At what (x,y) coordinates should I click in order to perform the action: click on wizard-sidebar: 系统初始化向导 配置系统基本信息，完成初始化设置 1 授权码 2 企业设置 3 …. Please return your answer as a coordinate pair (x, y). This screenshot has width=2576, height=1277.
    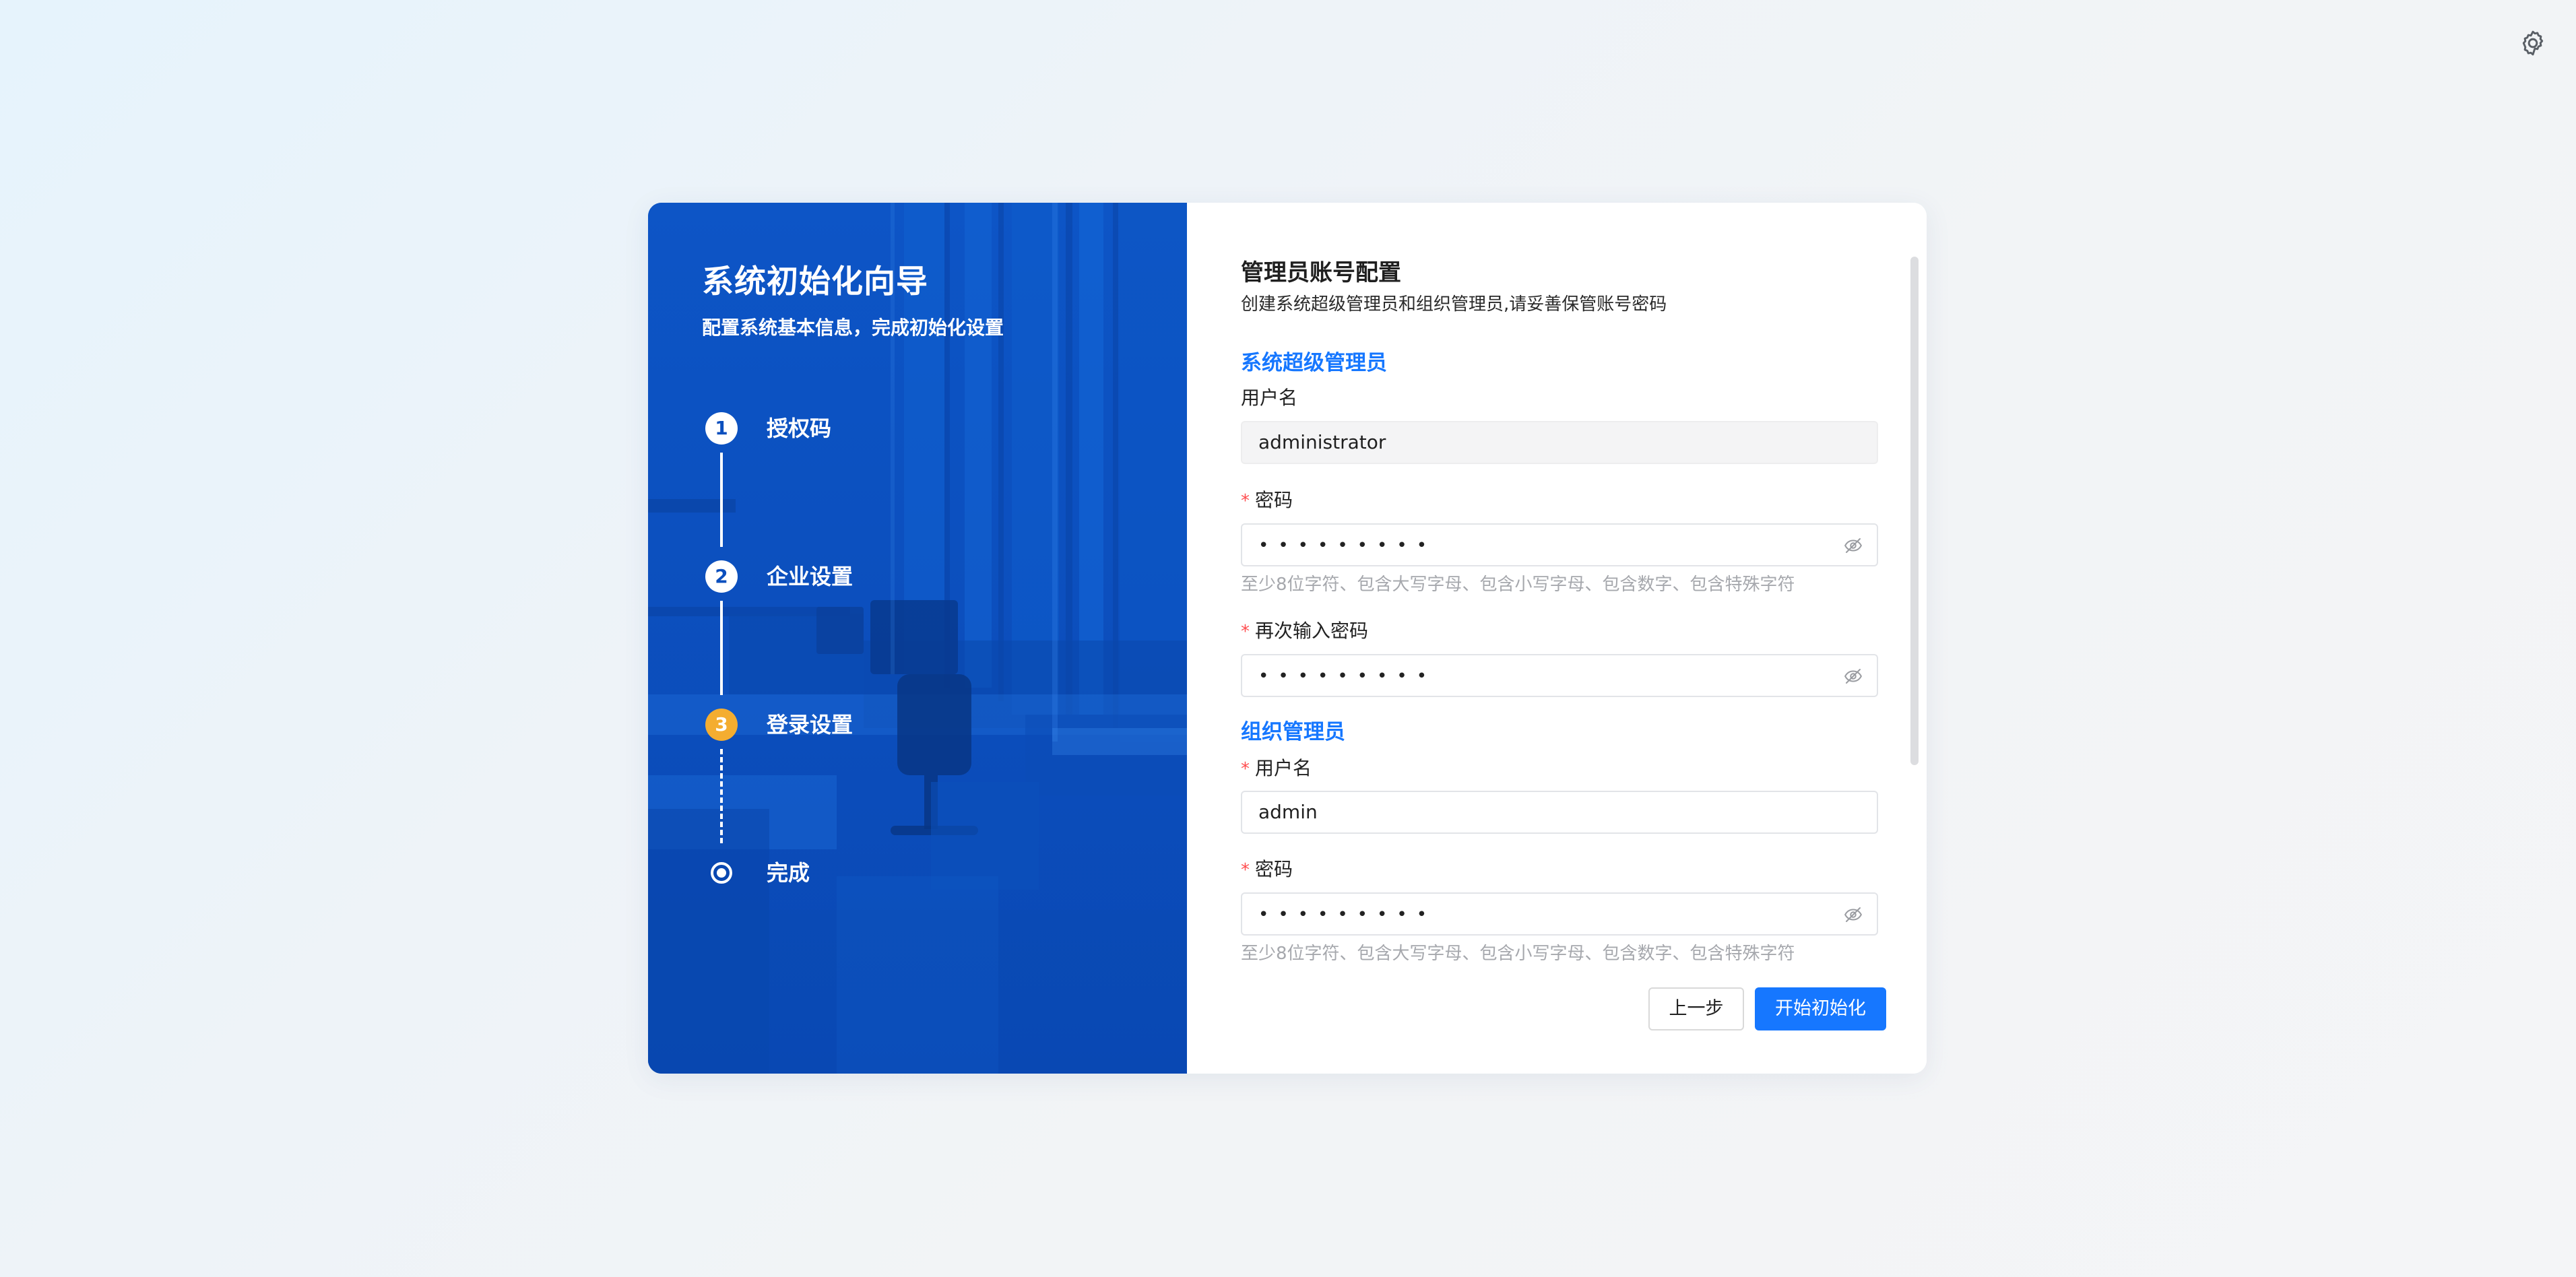
    Looking at the image, I should click on (918, 638).